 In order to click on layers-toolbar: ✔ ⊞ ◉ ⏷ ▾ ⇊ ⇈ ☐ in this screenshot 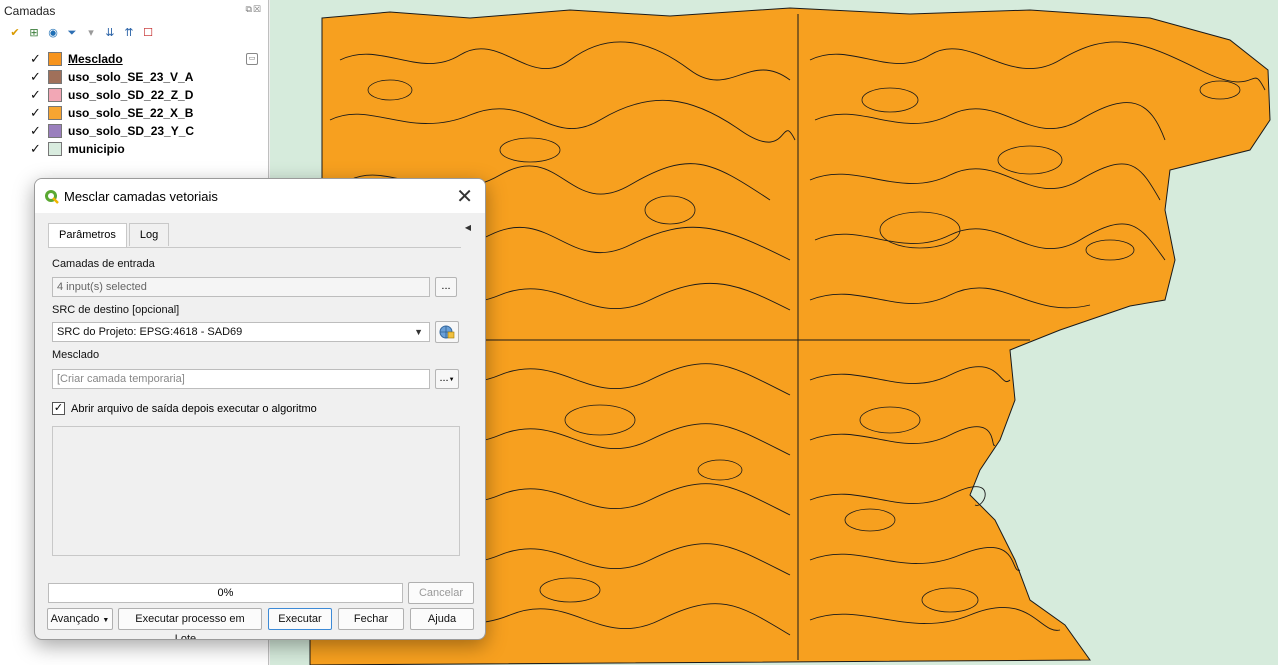, I will do `click(81, 33)`.